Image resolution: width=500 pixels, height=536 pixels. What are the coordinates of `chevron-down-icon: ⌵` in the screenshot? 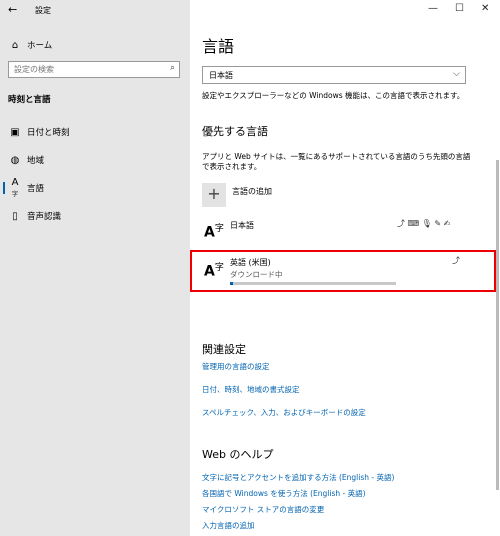 It's located at (456, 74).